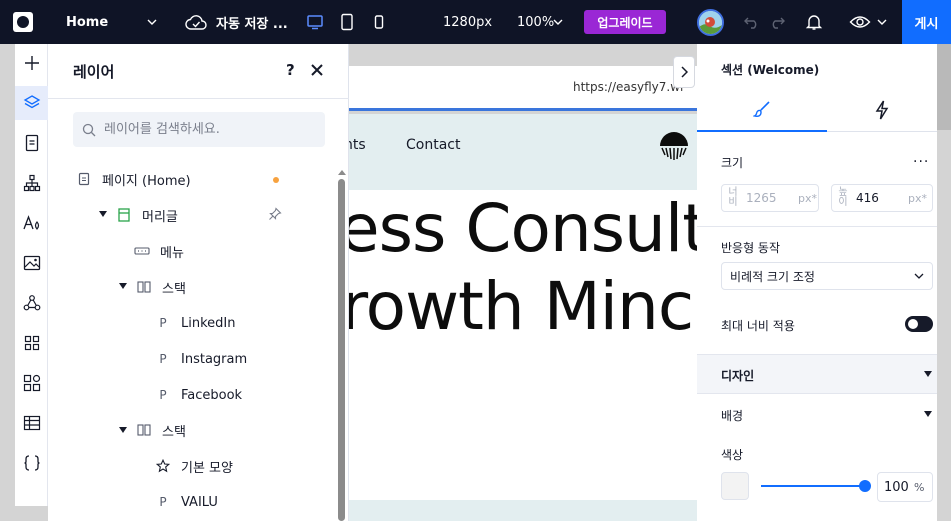  Describe the element at coordinates (752, 22) in the screenshot. I see `undo-icon` at that location.